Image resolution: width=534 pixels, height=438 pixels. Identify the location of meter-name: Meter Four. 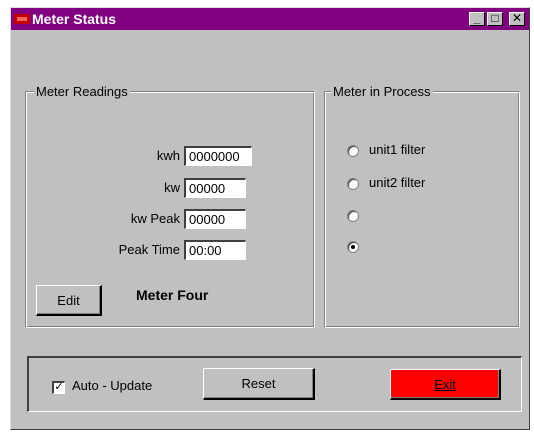
(172, 295).